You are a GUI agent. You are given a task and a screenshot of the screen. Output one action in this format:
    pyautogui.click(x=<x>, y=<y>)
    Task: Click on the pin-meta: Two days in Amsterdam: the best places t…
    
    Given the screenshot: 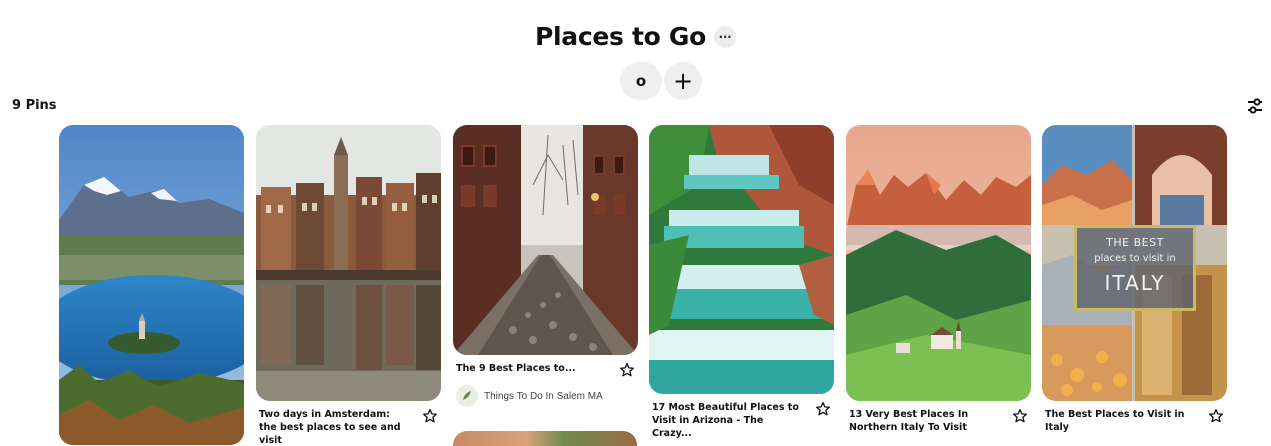 What is the action you would take?
    pyautogui.click(x=348, y=427)
    